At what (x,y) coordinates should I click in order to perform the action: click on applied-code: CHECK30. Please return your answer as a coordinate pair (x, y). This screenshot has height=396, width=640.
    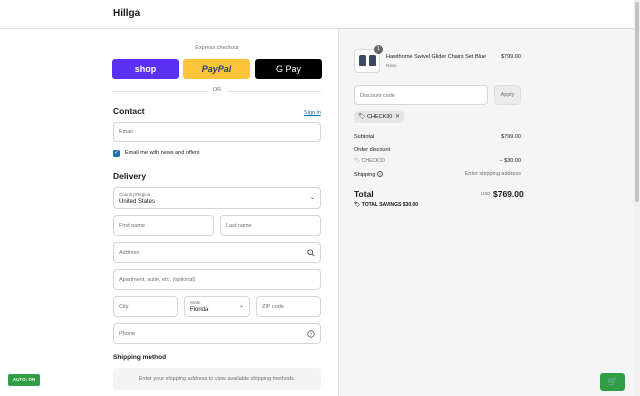
    Looking at the image, I should click on (380, 117).